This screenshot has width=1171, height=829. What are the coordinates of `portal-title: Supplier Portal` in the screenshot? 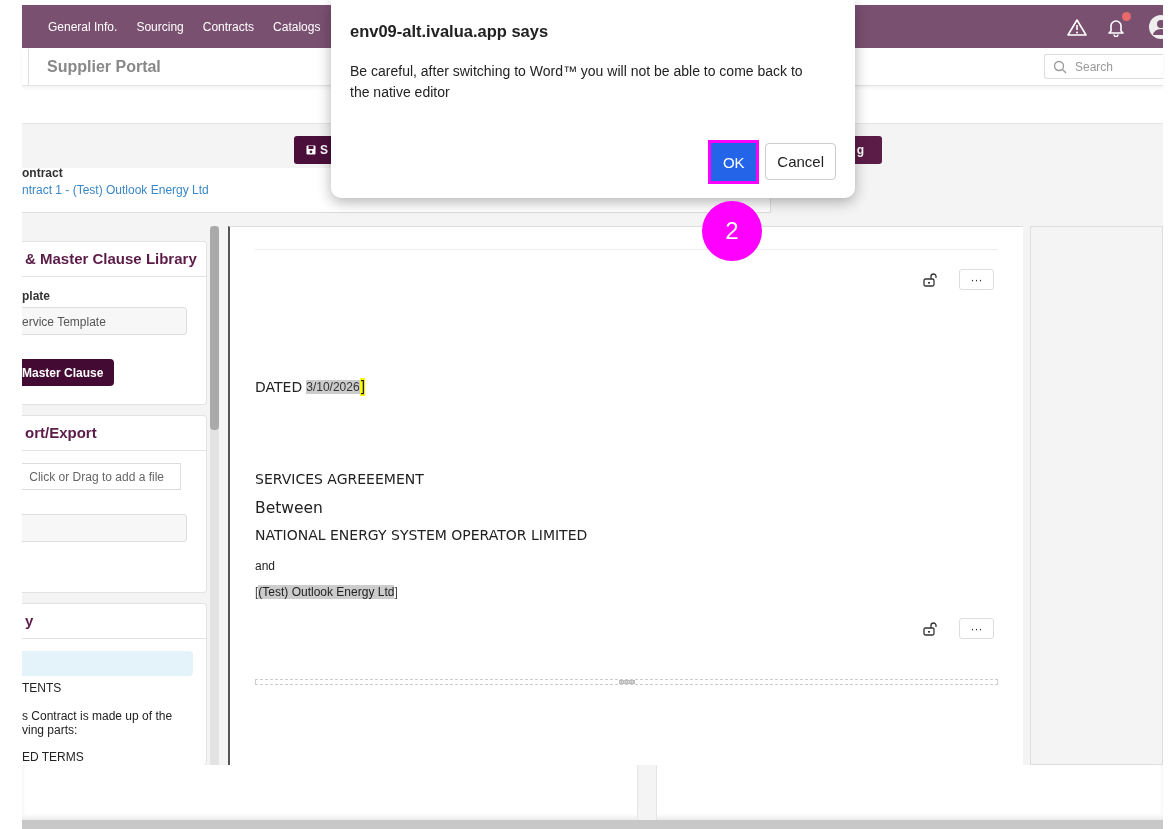 It's located at (94, 66).